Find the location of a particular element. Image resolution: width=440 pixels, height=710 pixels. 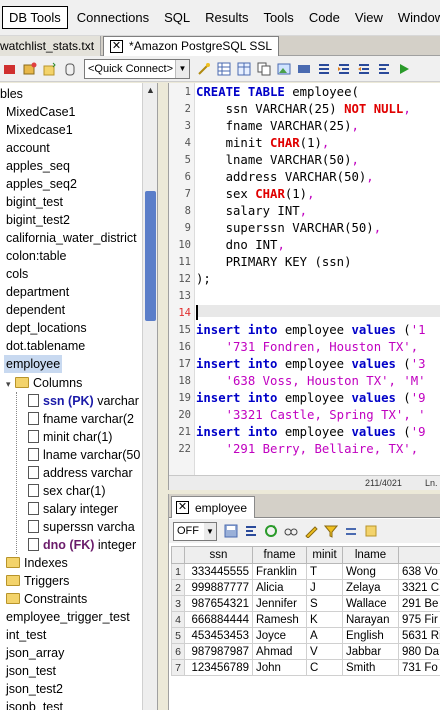

cell-address: 975 Fir is located at coordinates (419, 619).